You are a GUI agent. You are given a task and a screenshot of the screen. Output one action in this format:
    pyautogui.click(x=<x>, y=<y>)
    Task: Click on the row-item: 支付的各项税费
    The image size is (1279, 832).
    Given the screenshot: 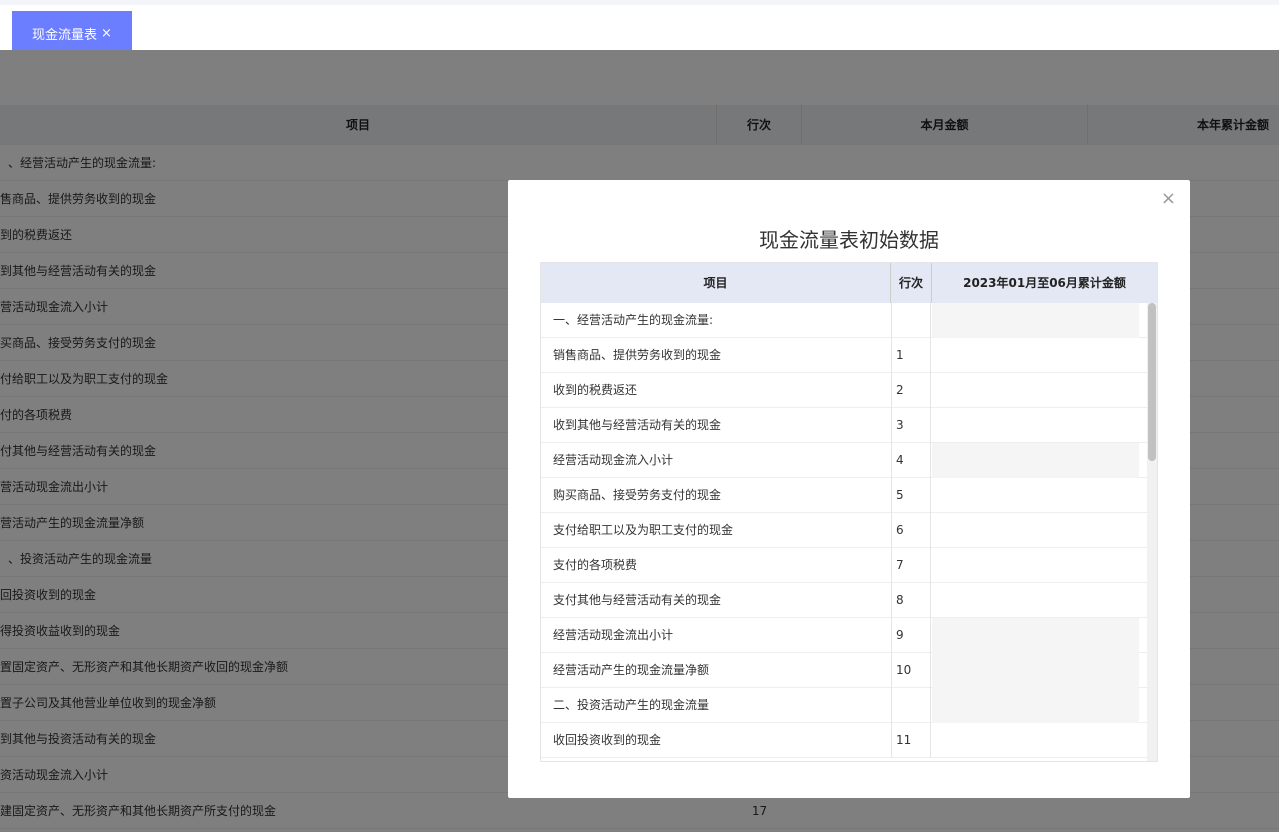 What is the action you would take?
    pyautogui.click(x=595, y=565)
    